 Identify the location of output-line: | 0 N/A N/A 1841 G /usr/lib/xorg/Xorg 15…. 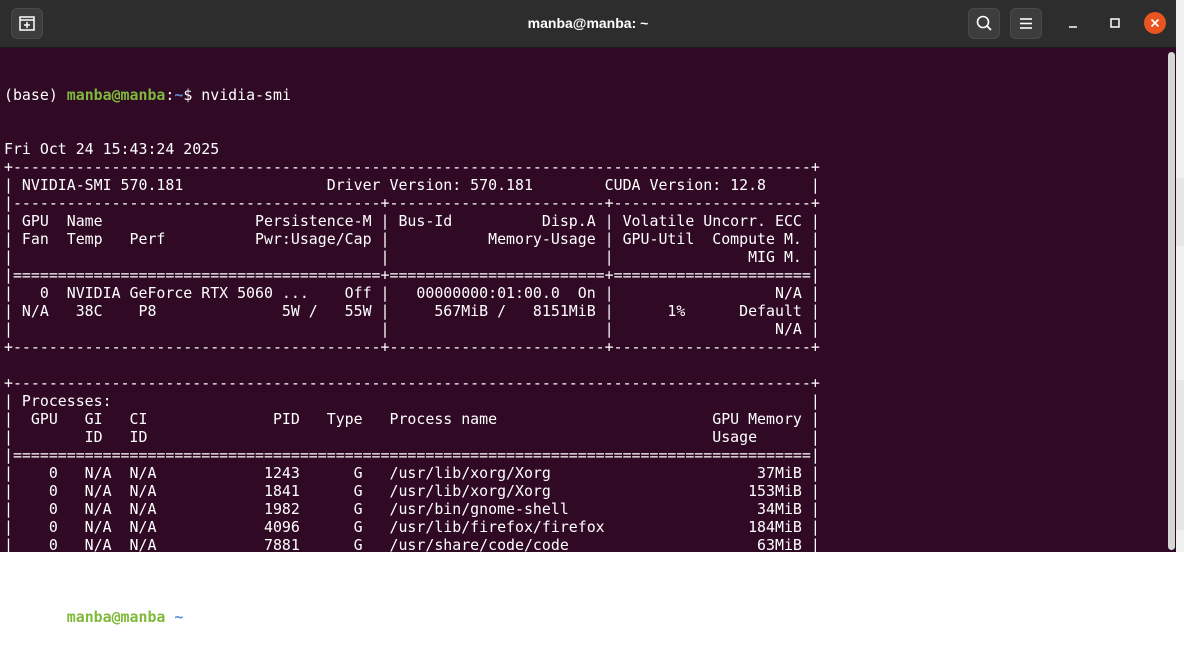
(412, 491).